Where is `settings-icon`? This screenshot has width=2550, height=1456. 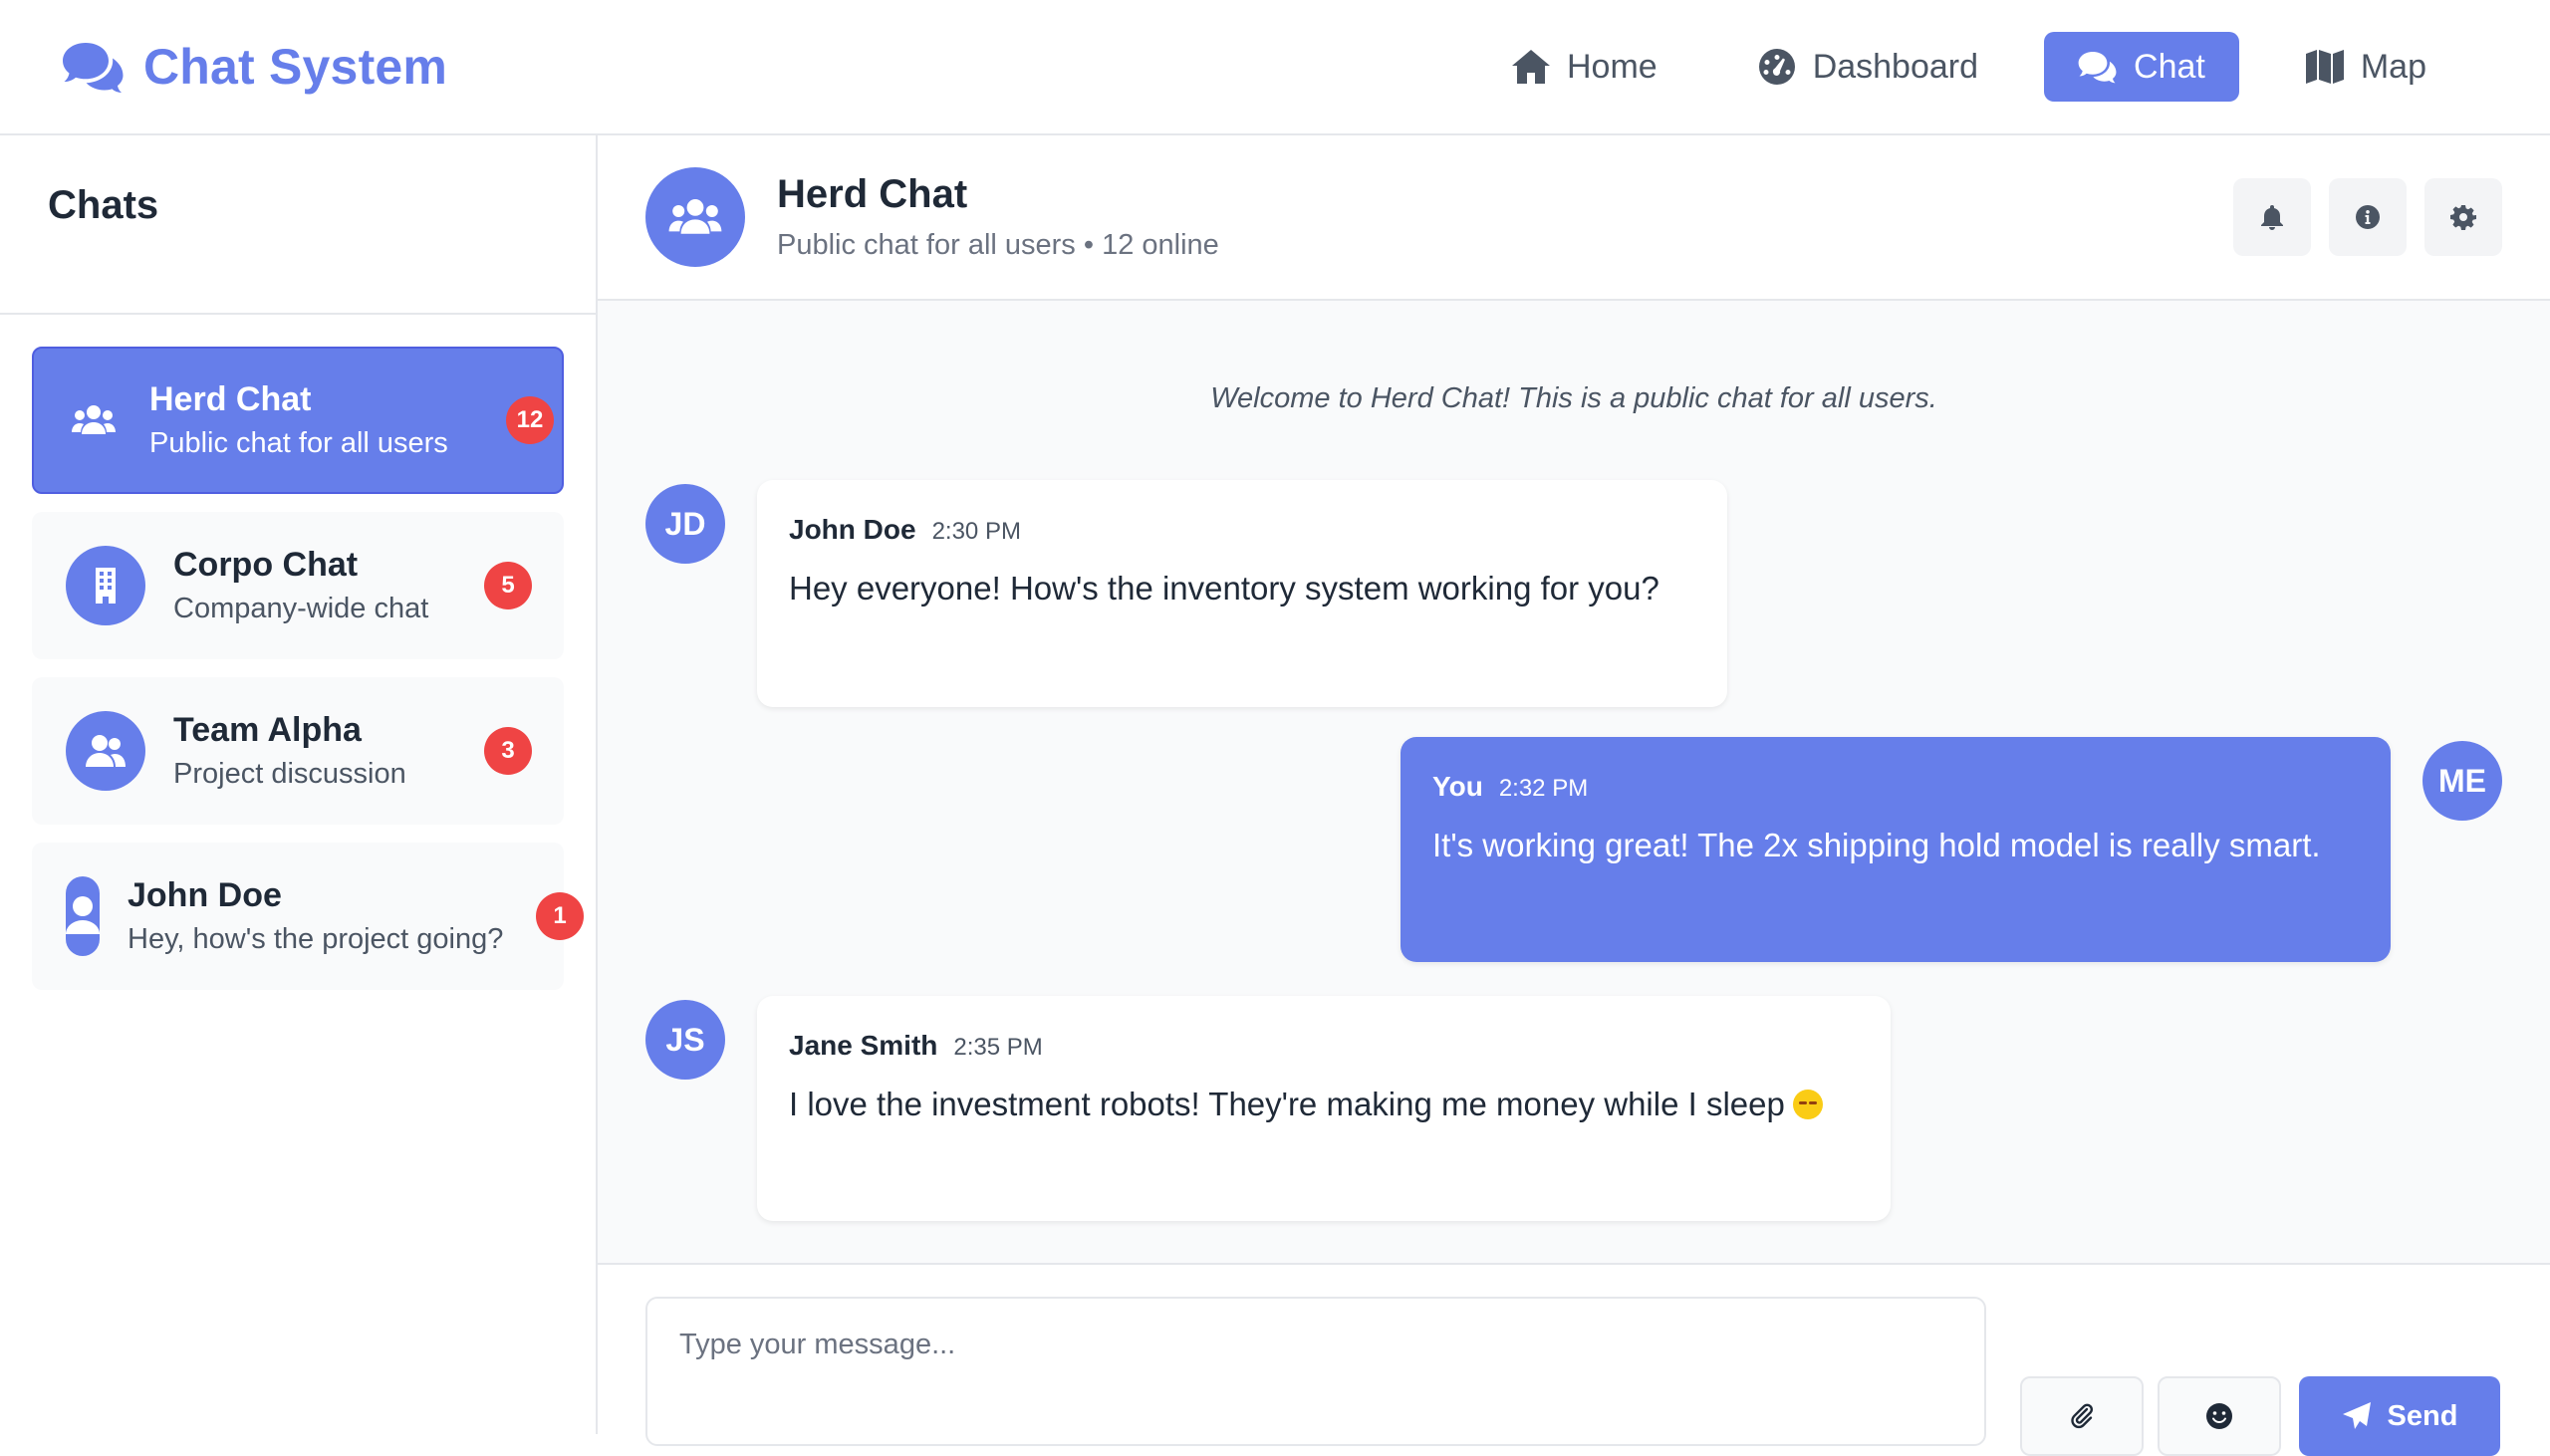 settings-icon is located at coordinates (2463, 217).